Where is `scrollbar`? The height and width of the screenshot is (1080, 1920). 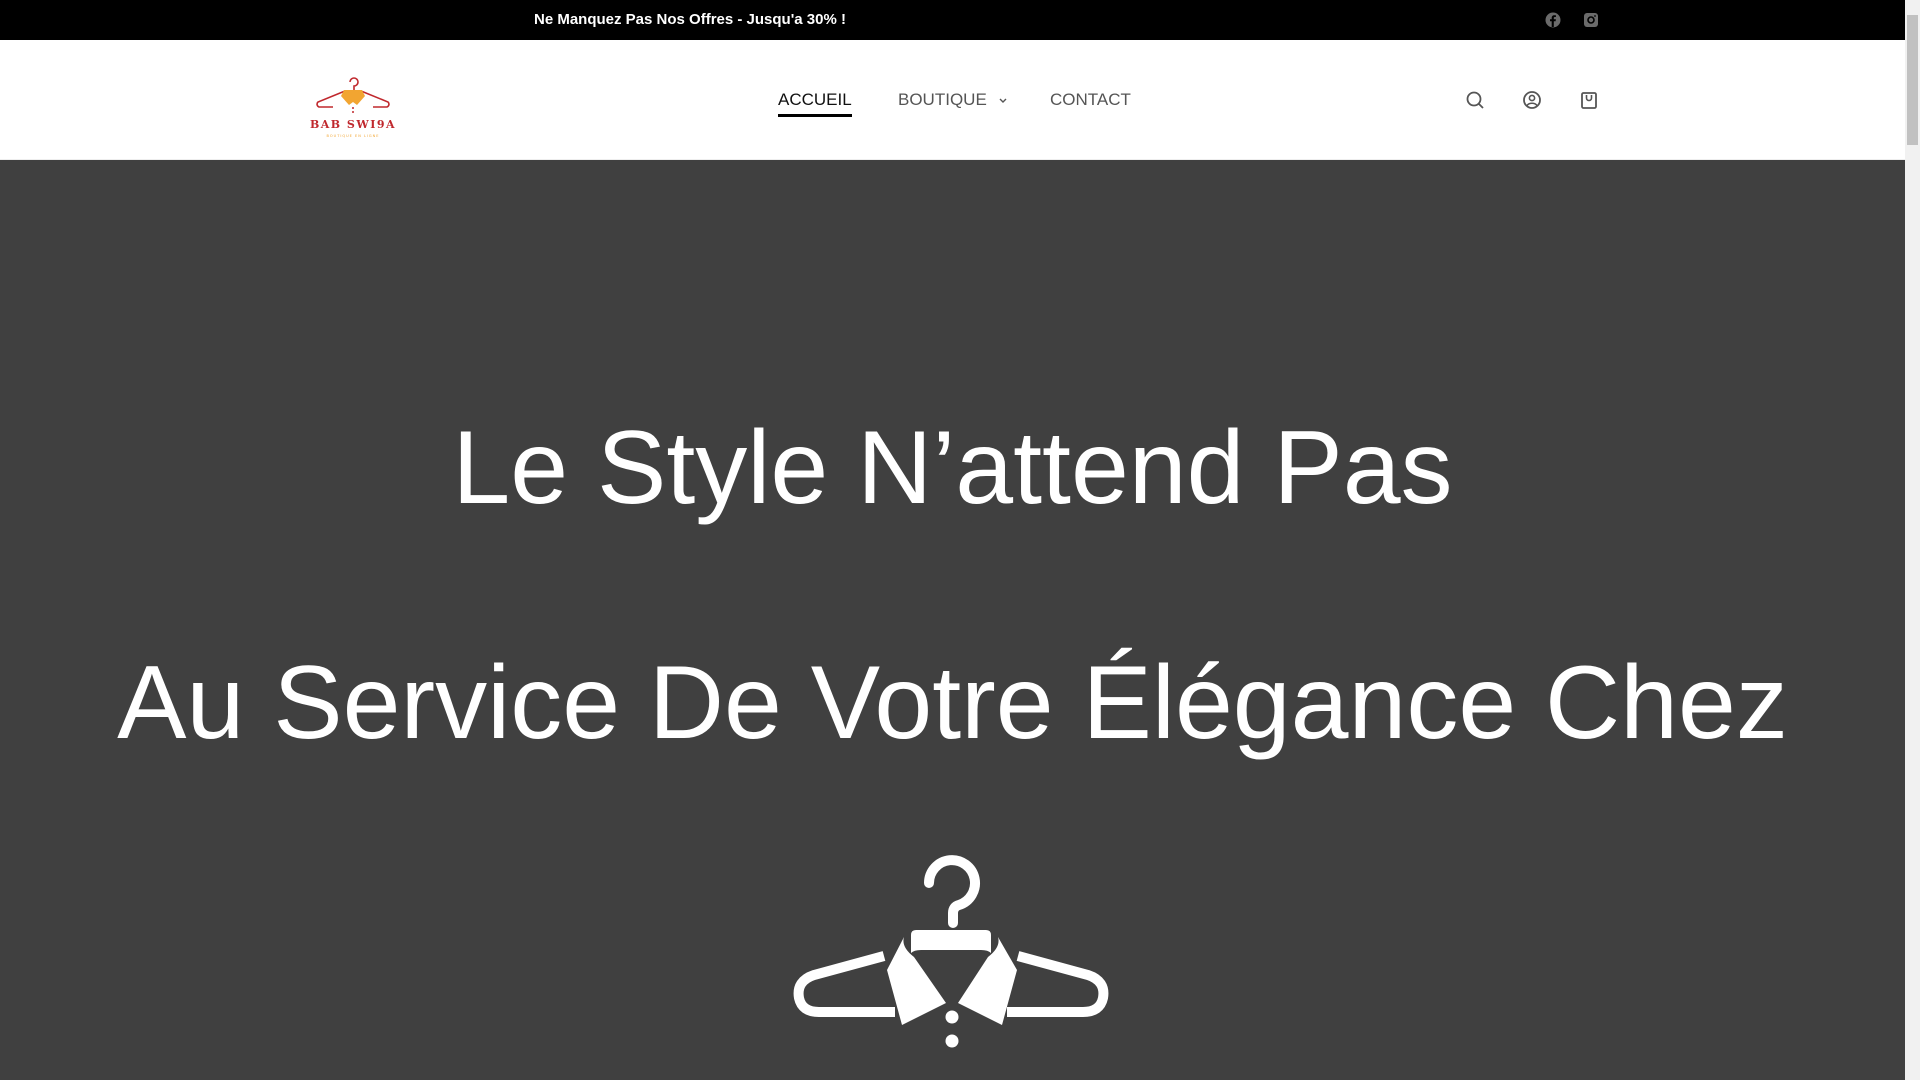 scrollbar is located at coordinates (1912, 540).